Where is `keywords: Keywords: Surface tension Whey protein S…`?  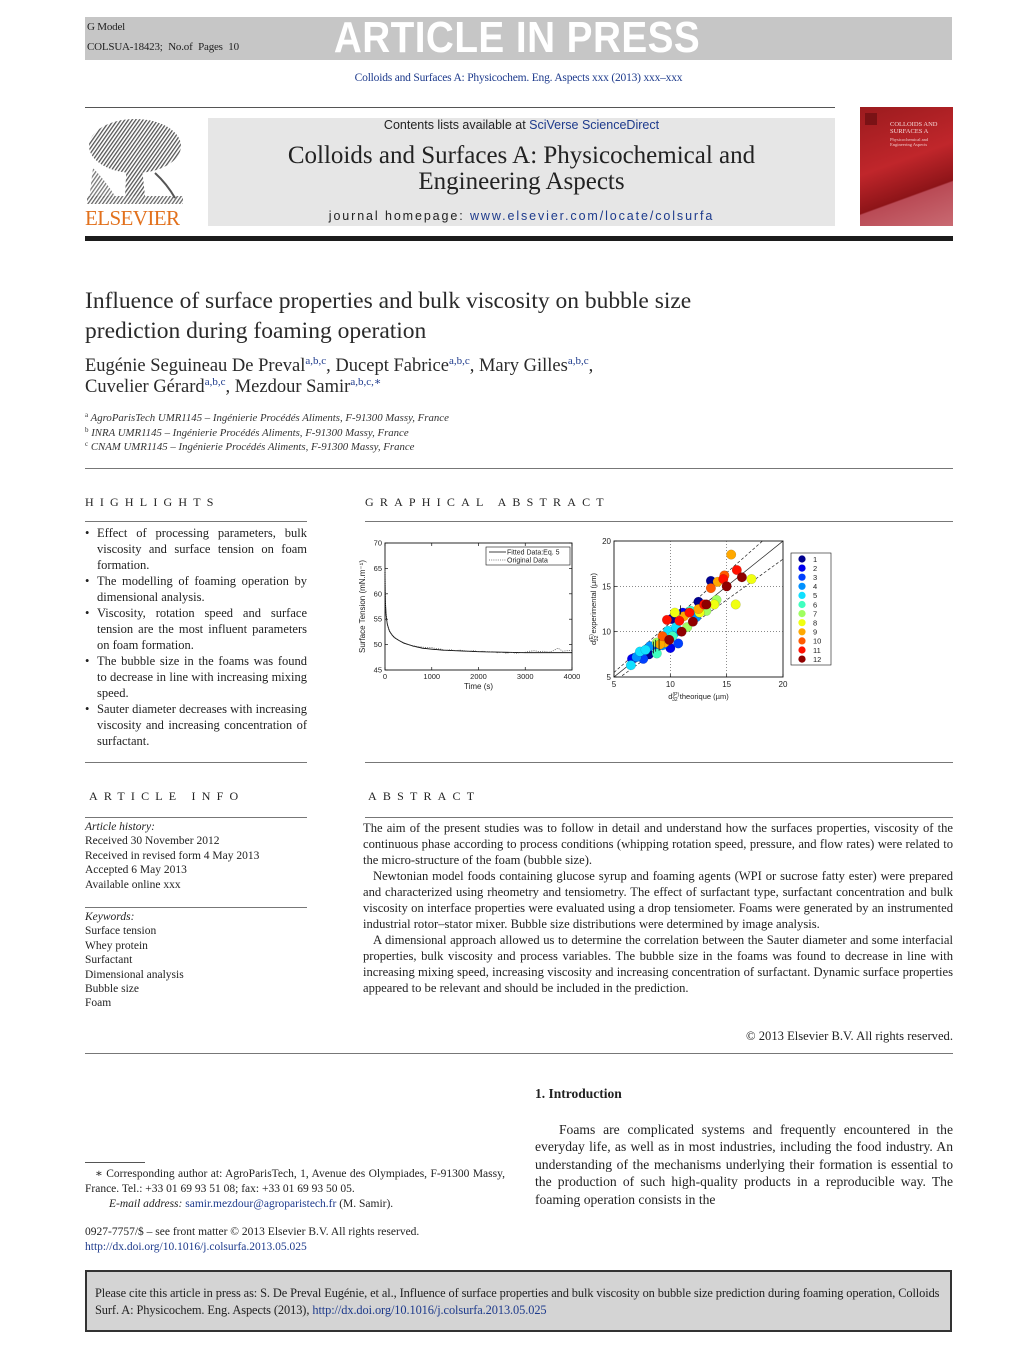 keywords: Keywords: Surface tension Whey protein S… is located at coordinates (196, 960).